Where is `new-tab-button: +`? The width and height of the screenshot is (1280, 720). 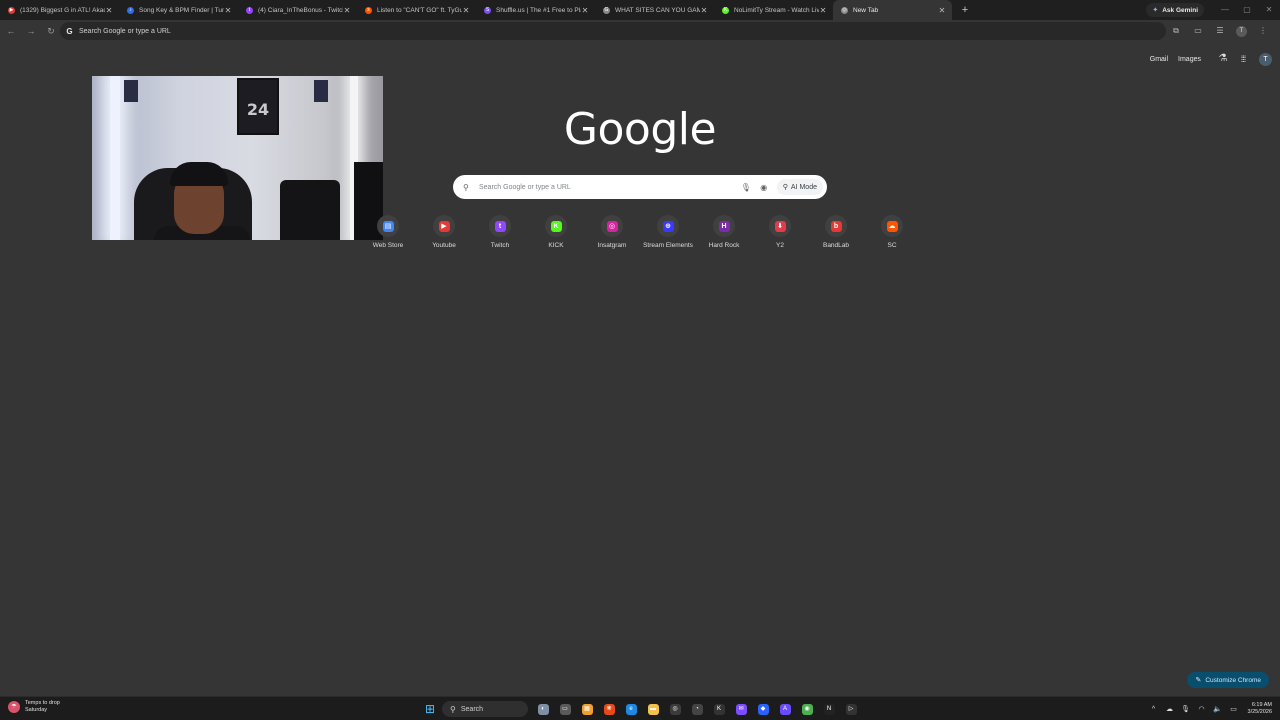
new-tab-button: + is located at coordinates (965, 10).